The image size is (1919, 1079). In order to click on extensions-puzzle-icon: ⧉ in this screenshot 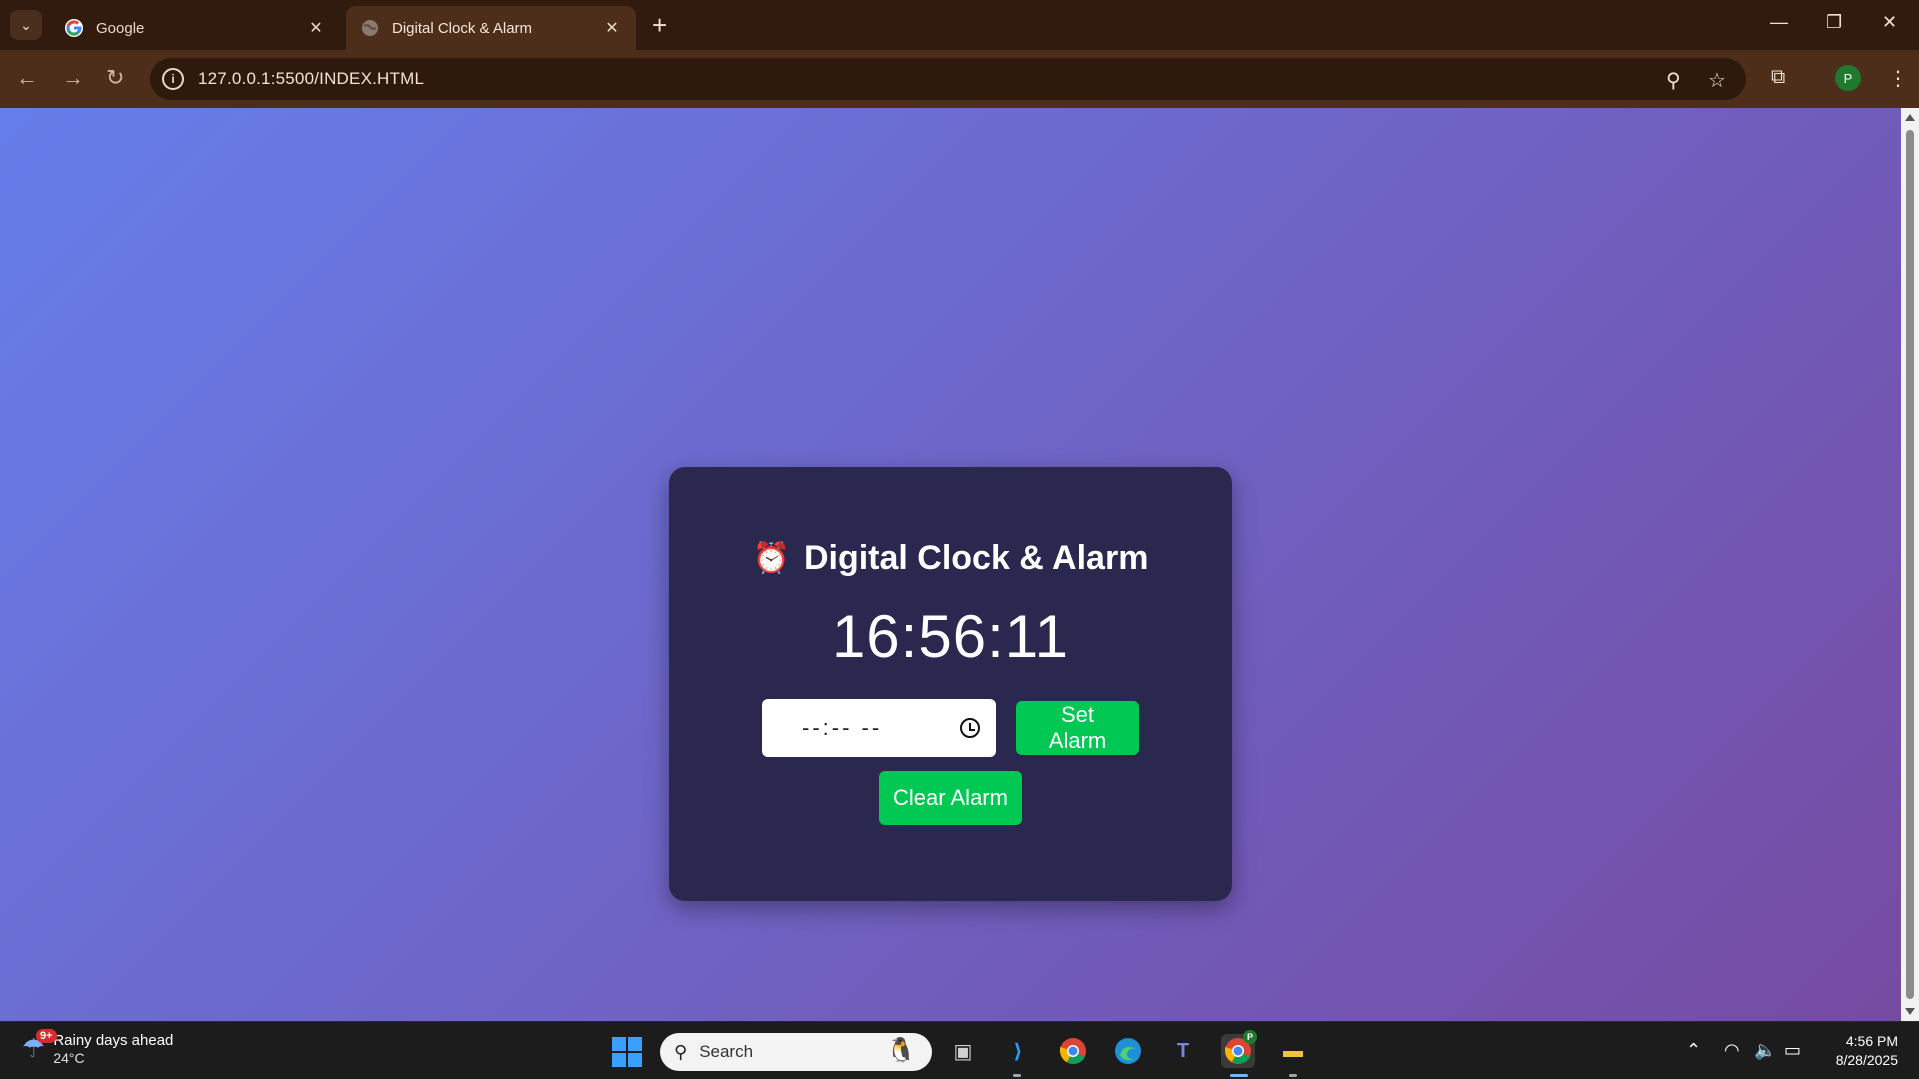, I will do `click(1778, 77)`.